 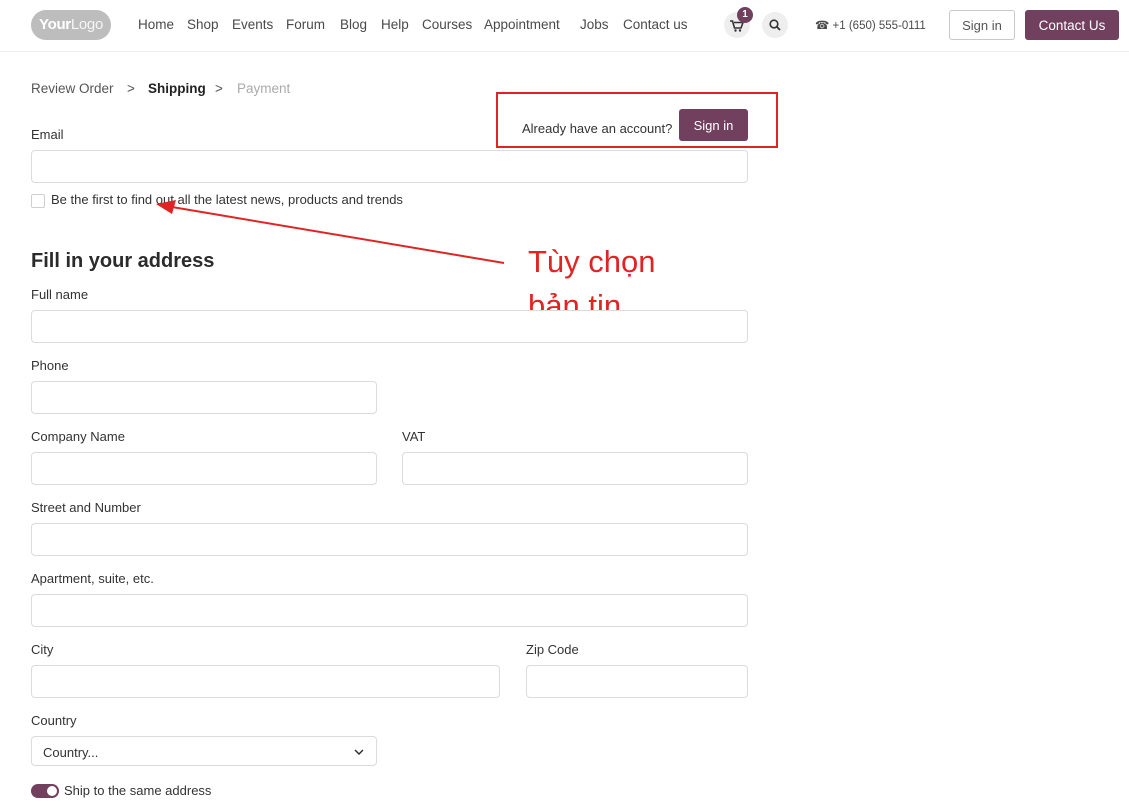 I want to click on nav-jobs: Jobs, so click(x=594, y=24).